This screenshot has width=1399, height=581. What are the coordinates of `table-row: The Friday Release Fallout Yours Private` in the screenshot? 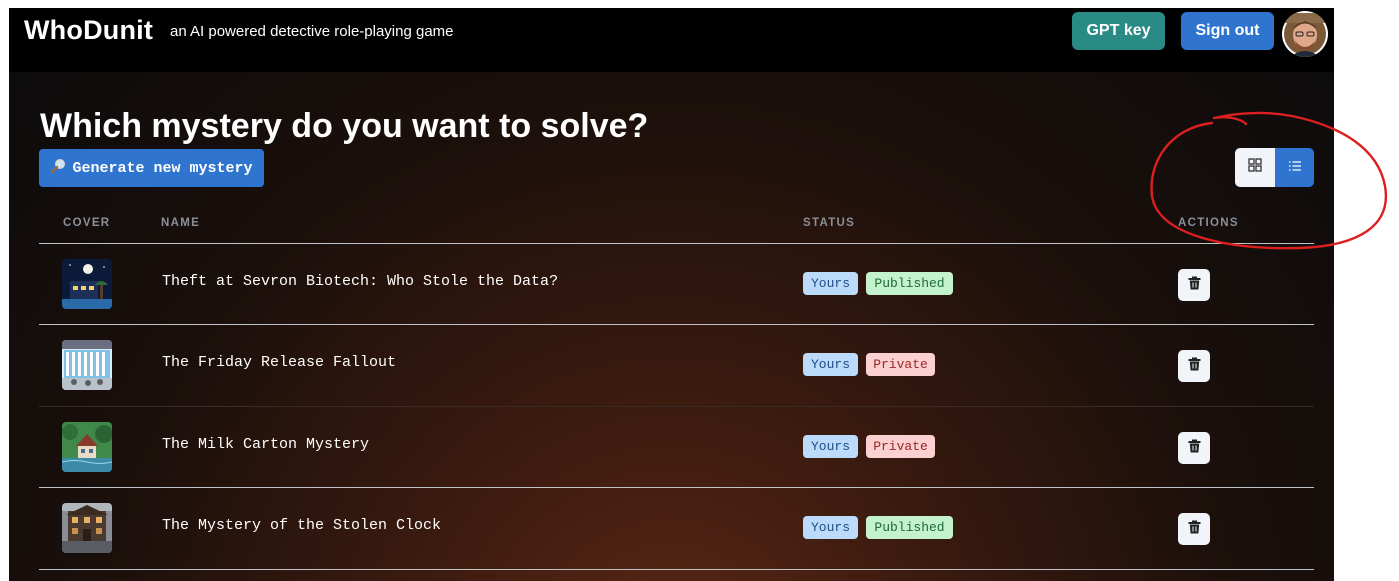 It's located at (676, 365).